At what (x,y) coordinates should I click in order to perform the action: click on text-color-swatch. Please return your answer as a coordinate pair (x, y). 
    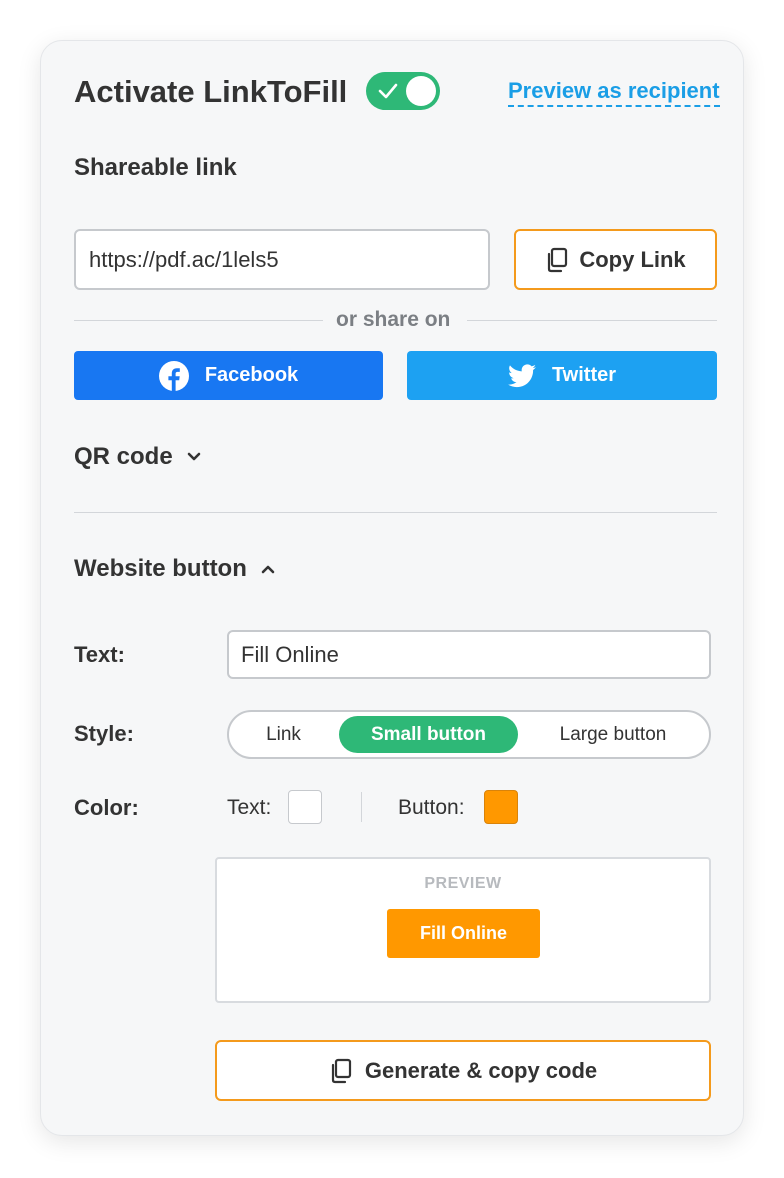
    Looking at the image, I should click on (305, 807).